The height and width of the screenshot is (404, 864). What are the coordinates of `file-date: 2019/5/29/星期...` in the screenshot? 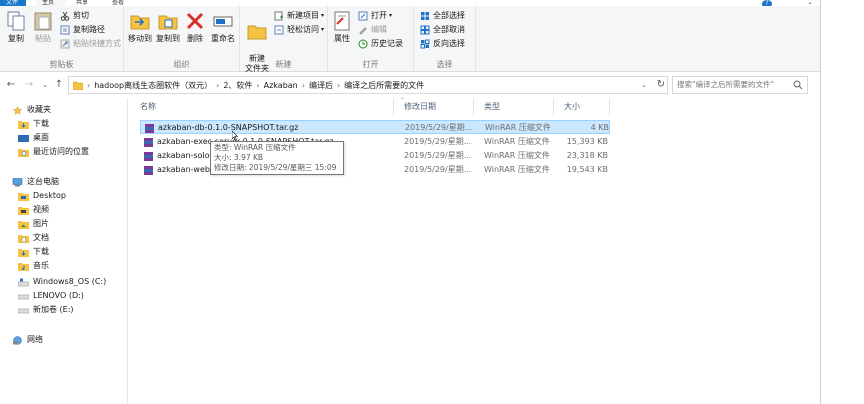 It's located at (438, 169).